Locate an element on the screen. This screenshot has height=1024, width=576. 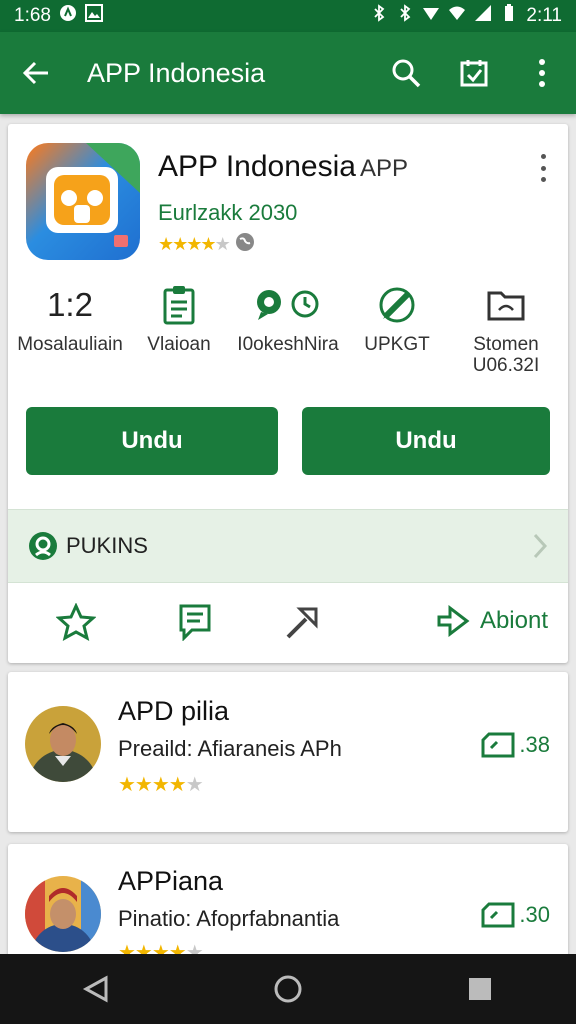
chat-clock-icon is located at coordinates (288, 305).